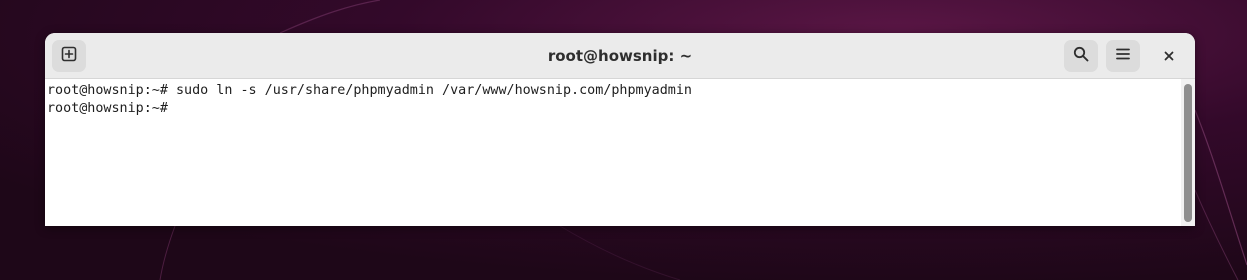 Image resolution: width=1247 pixels, height=280 pixels. I want to click on new-tab-button, so click(69, 56).